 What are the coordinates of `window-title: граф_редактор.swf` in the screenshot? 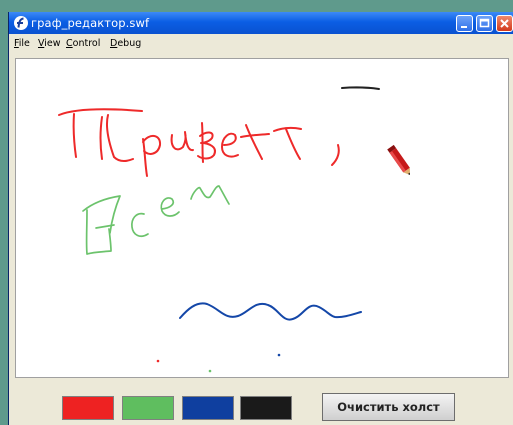 It's located at (90, 23).